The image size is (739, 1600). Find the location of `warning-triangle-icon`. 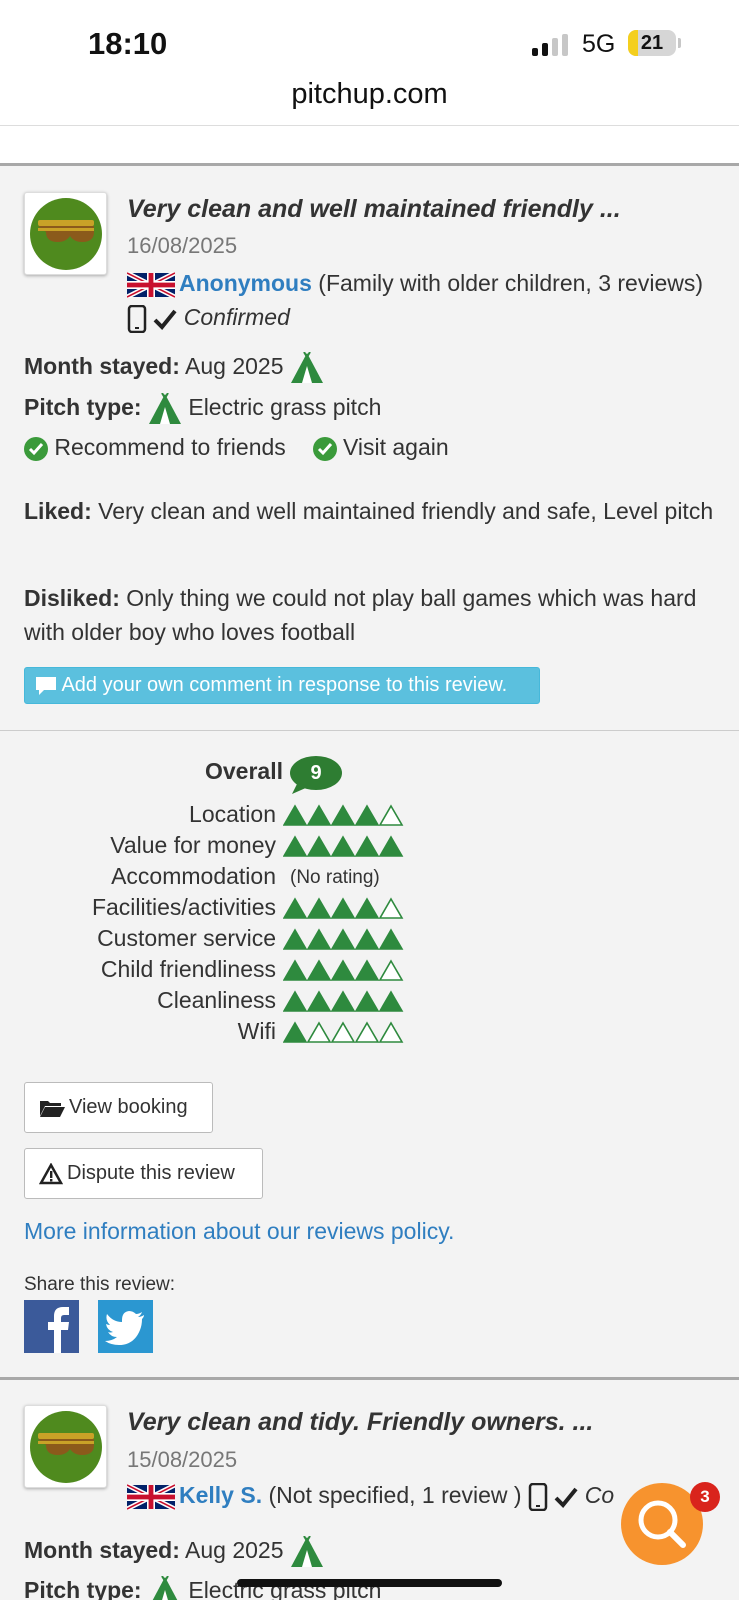

warning-triangle-icon is located at coordinates (51, 1173).